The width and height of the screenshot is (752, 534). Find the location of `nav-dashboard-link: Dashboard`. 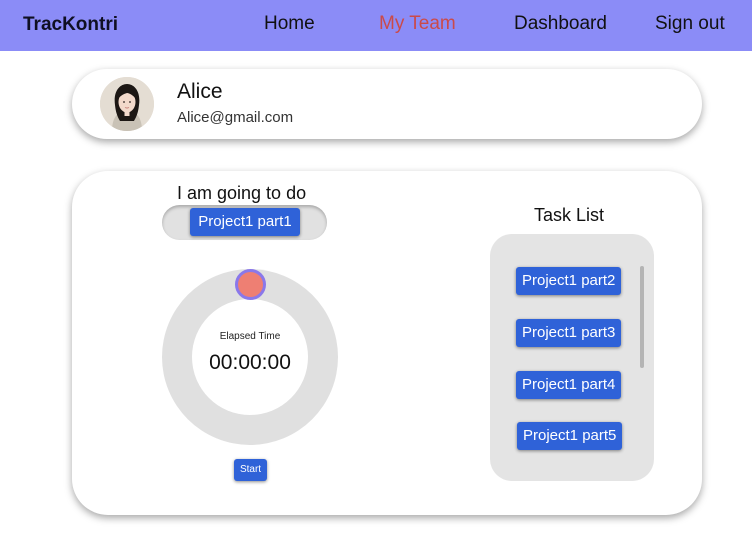

nav-dashboard-link: Dashboard is located at coordinates (560, 24).